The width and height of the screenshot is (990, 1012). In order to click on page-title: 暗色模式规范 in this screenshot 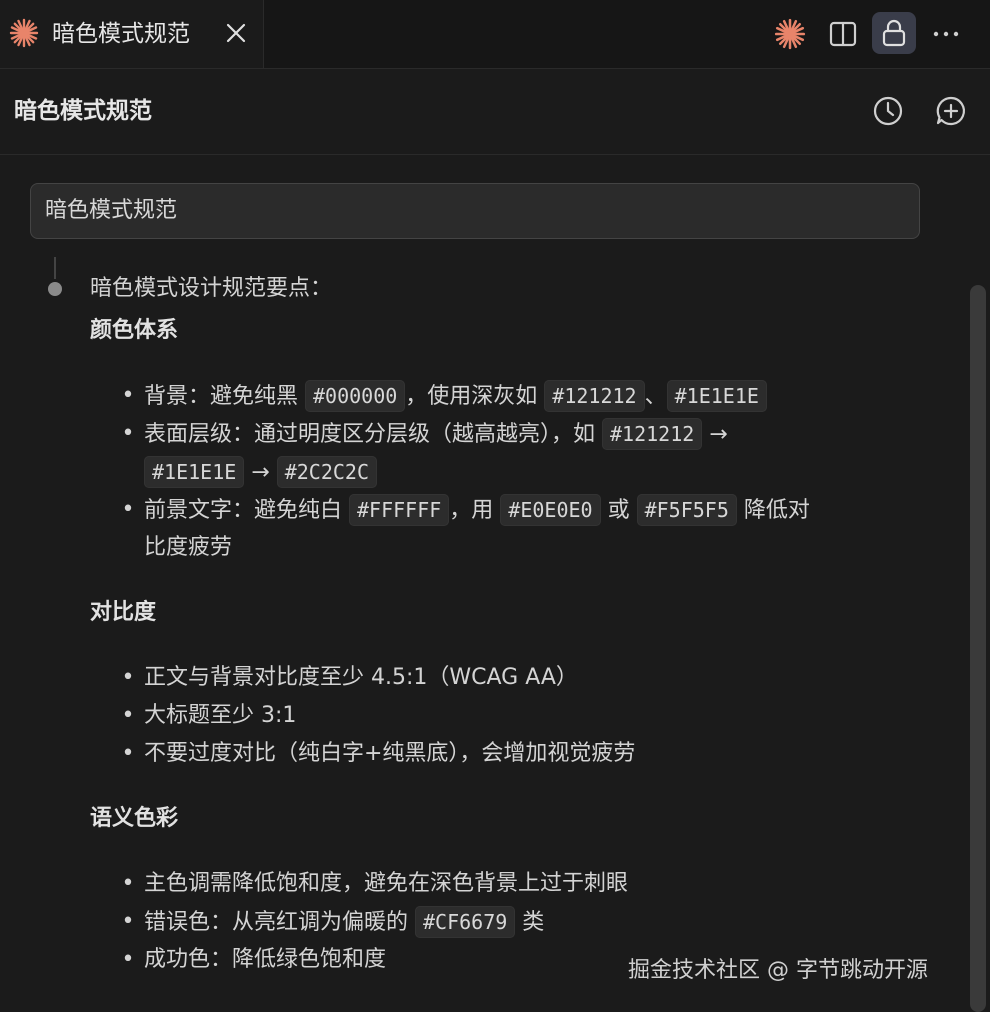, I will do `click(83, 111)`.